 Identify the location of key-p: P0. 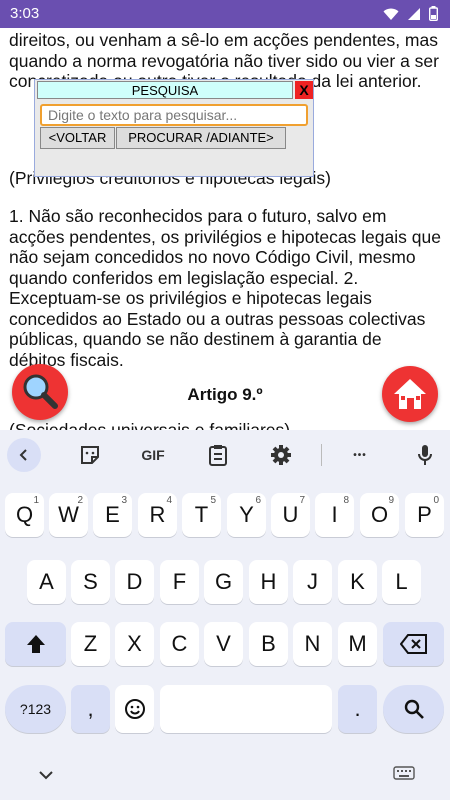
(424, 515).